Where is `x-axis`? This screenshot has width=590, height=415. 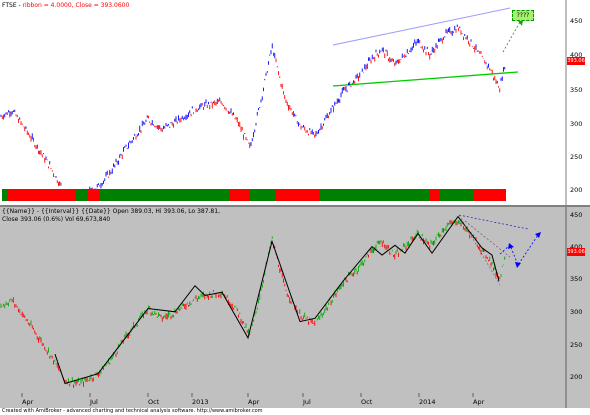 x-axis is located at coordinates (247, 395).